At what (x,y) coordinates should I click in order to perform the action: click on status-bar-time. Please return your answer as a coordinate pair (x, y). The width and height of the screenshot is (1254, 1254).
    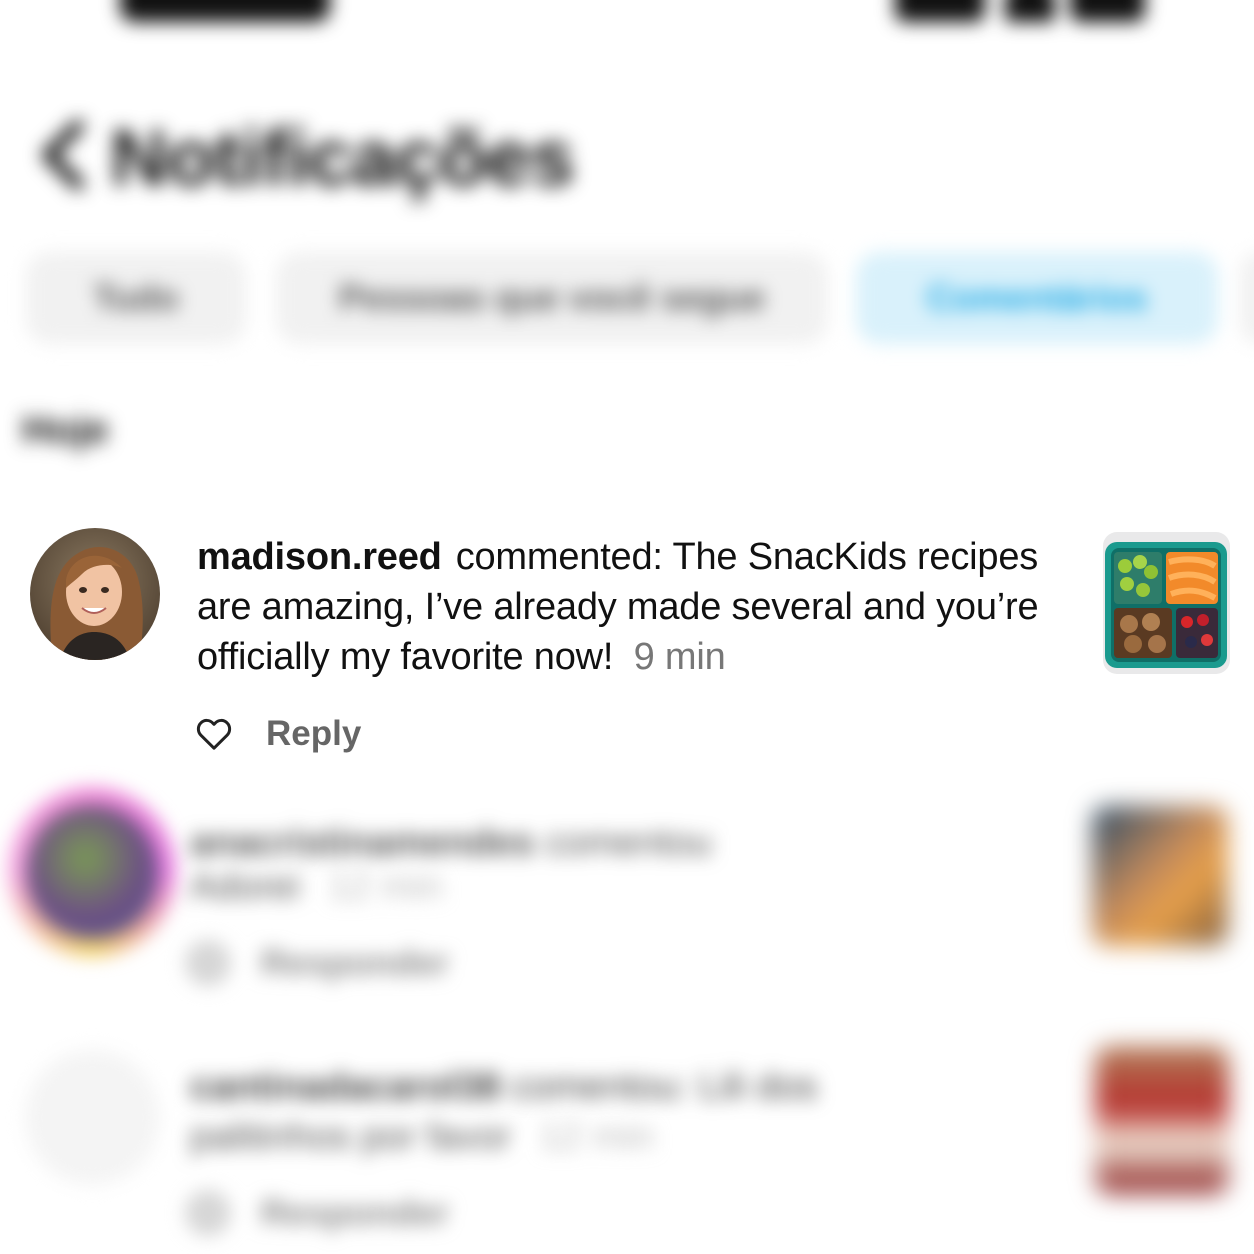
    Looking at the image, I should click on (225, 11).